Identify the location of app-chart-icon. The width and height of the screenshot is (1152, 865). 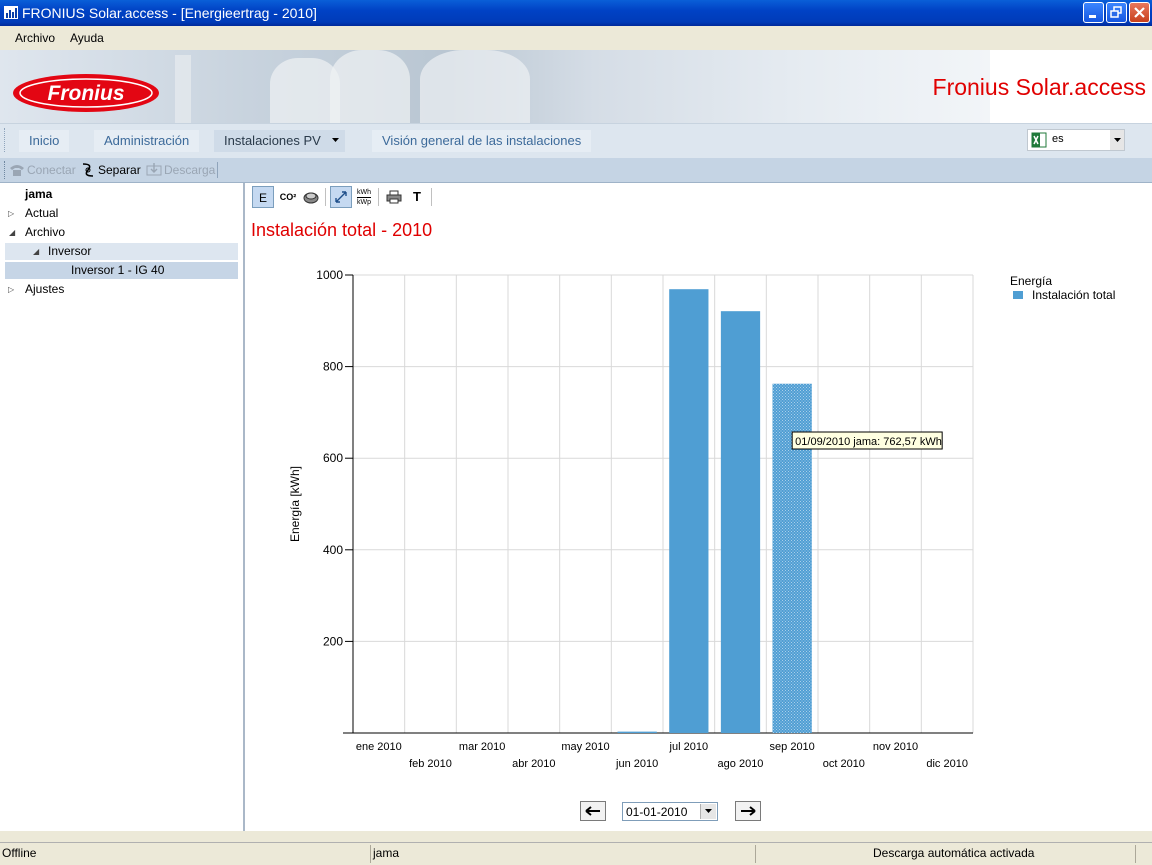
(11, 12).